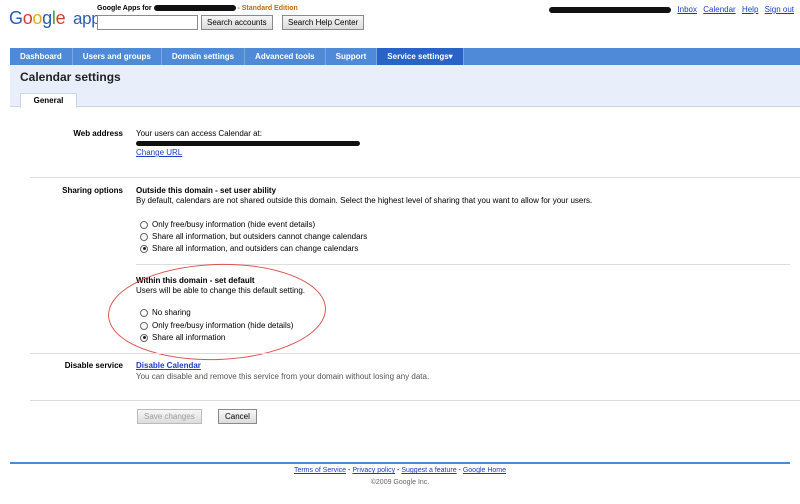 The width and height of the screenshot is (800, 504). What do you see at coordinates (199, 133) in the screenshot?
I see `web-address-intro: Your users can access Calendar at:` at bounding box center [199, 133].